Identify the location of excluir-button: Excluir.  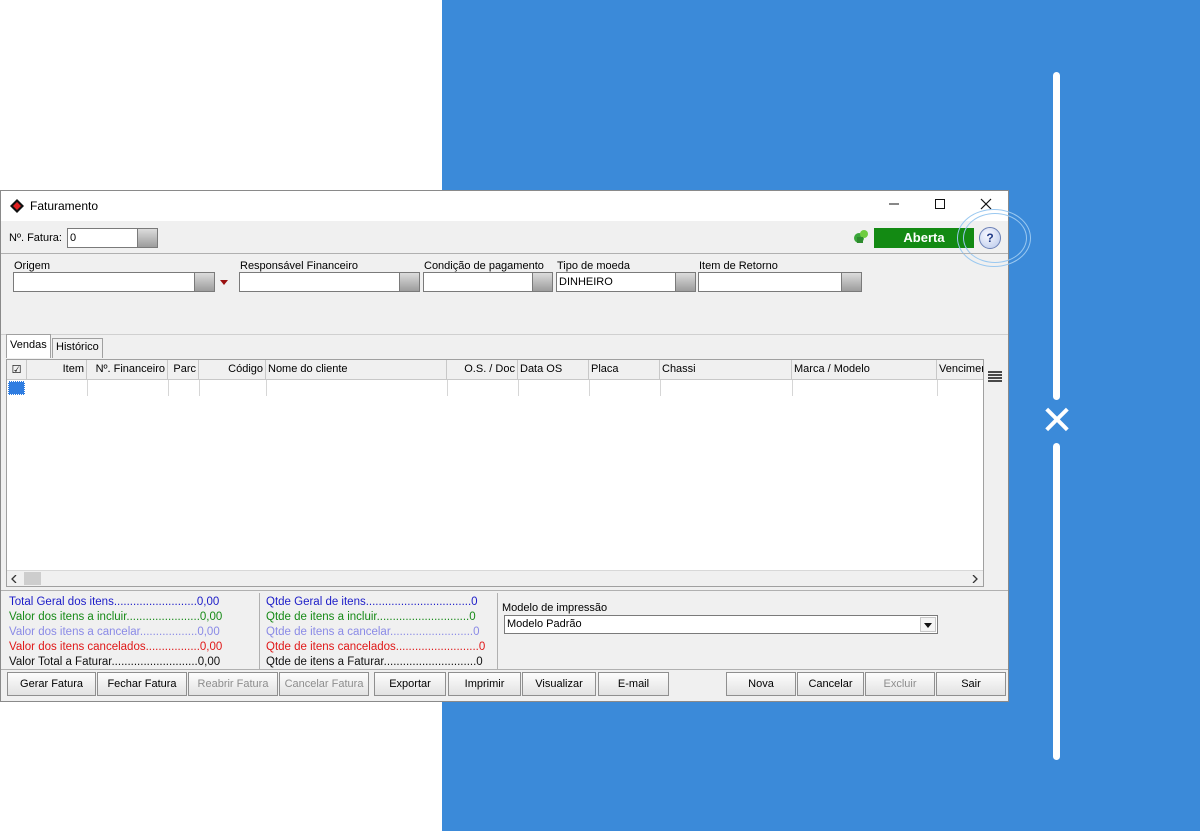
(900, 684).